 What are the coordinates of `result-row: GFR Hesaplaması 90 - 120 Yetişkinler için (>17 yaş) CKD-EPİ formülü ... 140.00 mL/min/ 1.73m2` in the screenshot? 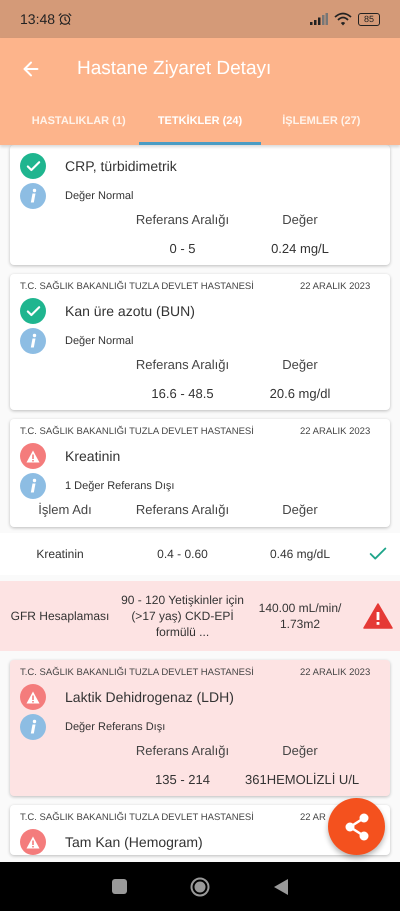 It's located at (200, 616).